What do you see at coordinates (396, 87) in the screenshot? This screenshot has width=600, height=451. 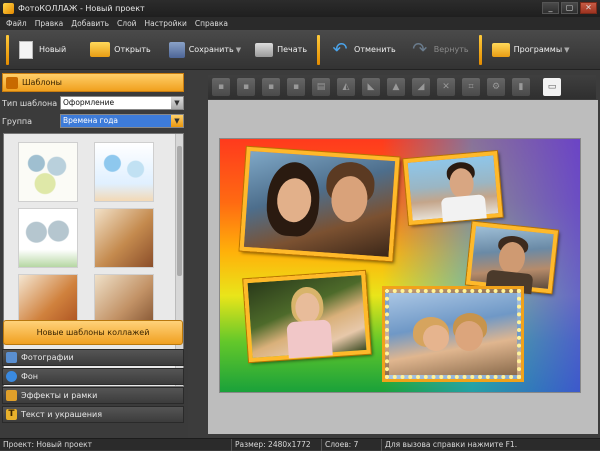 I see `flip-vertical-icon: ▲` at bounding box center [396, 87].